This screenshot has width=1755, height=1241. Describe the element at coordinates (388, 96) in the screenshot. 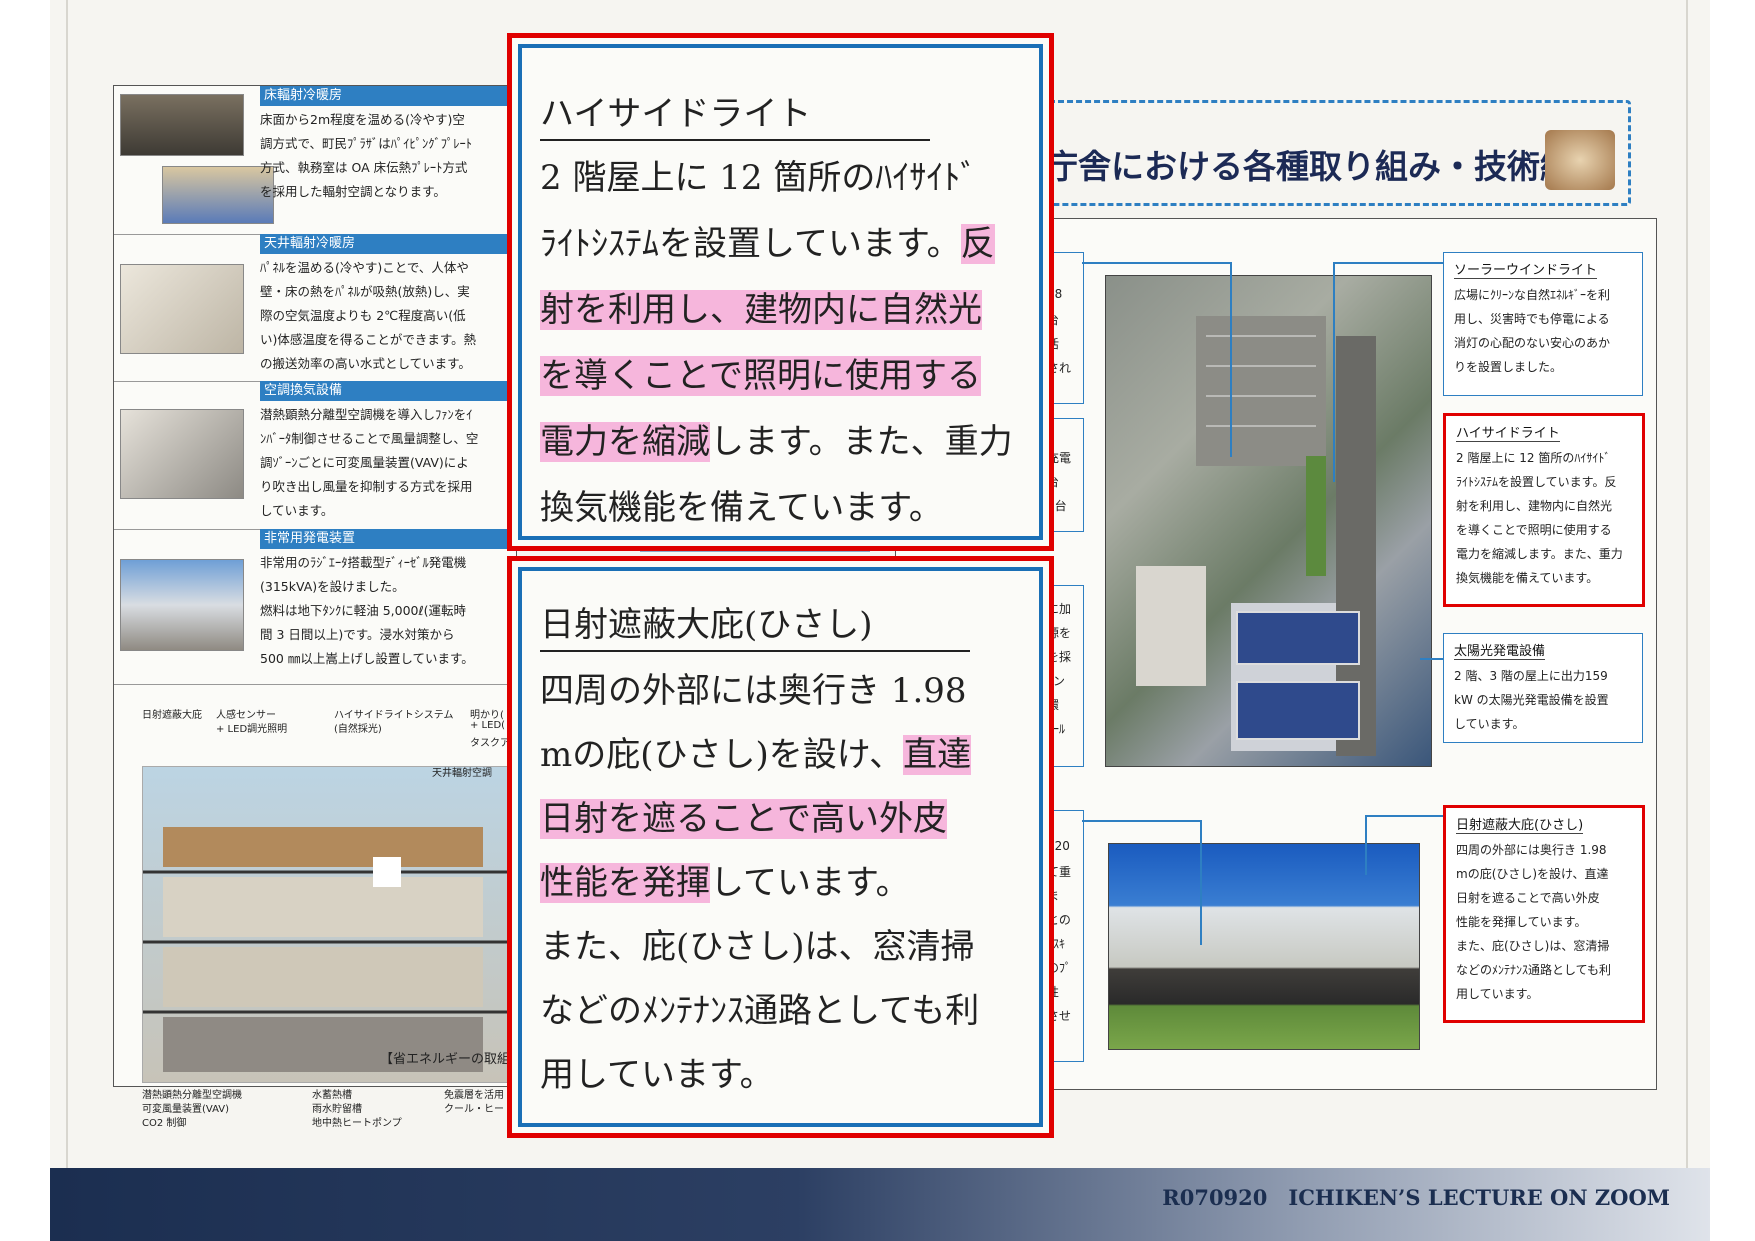

I see `row-heading: 床輻射冷暖房` at that location.